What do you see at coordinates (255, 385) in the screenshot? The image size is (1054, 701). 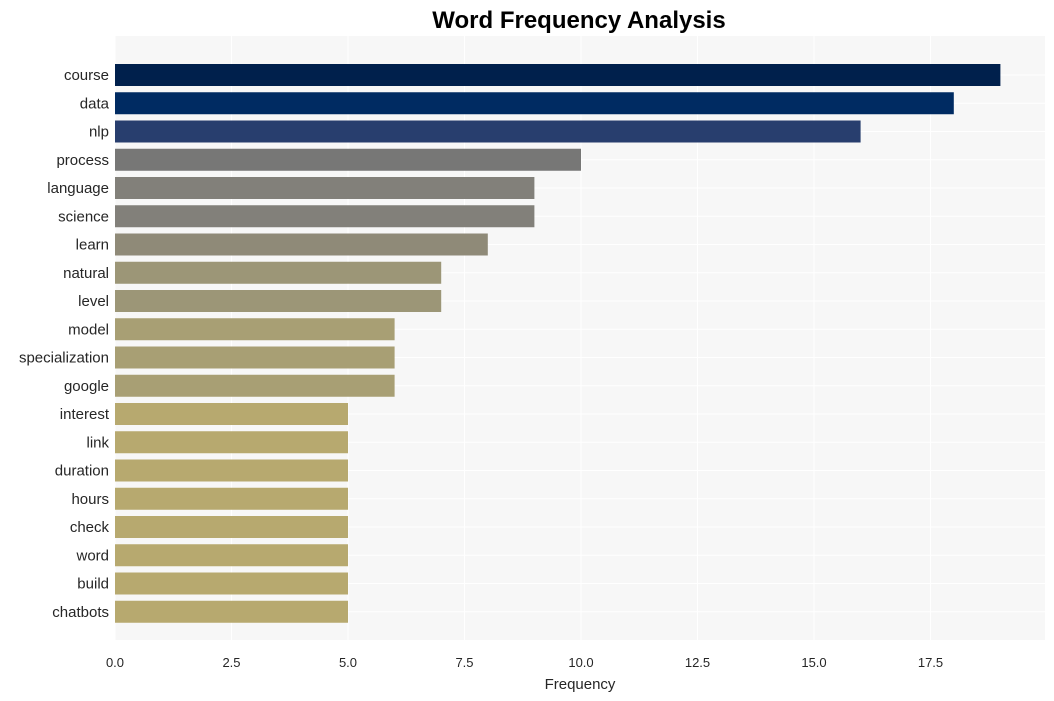 I see `bar-google` at bounding box center [255, 385].